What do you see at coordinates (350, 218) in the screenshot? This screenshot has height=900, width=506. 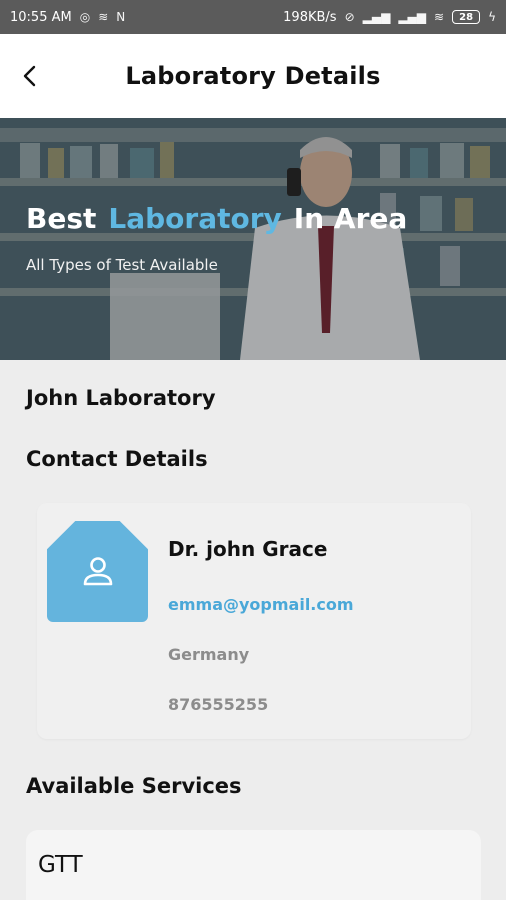 I see `hero-headline-part2: In Area` at bounding box center [350, 218].